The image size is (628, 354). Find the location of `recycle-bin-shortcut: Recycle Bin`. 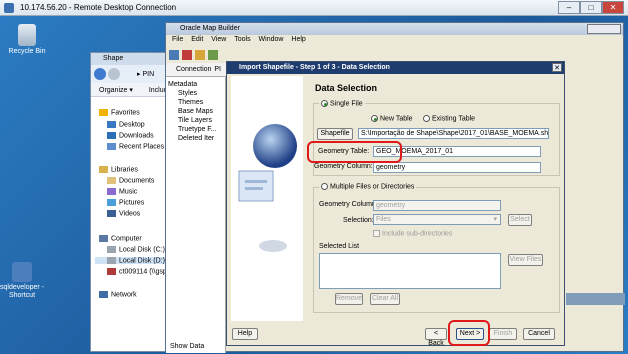

recycle-bin-shortcut: Recycle Bin is located at coordinates (28, 39).